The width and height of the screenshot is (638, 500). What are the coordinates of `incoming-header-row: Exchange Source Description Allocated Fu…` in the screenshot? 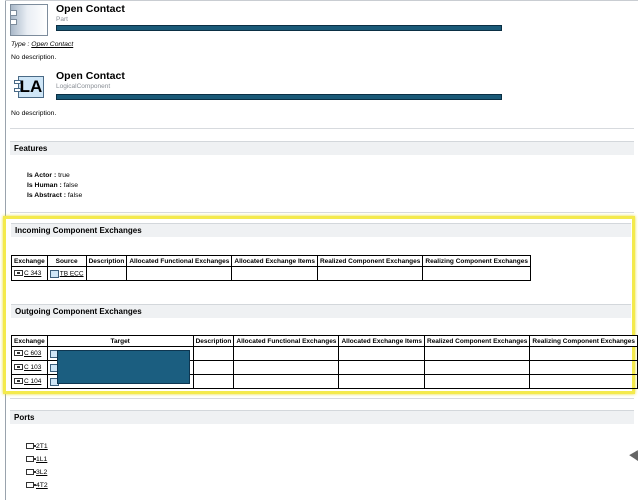 It's located at (271, 261).